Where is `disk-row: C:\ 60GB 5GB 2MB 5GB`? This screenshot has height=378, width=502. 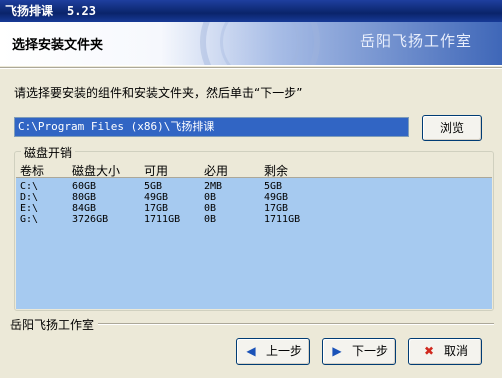
disk-row: C:\ 60GB 5GB 2MB 5GB is located at coordinates (254, 186).